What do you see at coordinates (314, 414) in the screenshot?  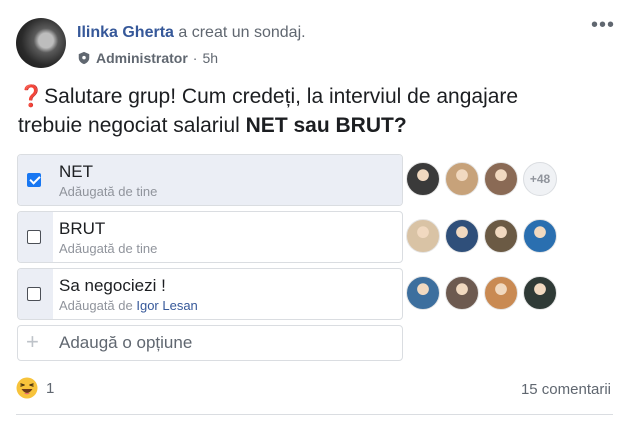 I see `footer-divider` at bounding box center [314, 414].